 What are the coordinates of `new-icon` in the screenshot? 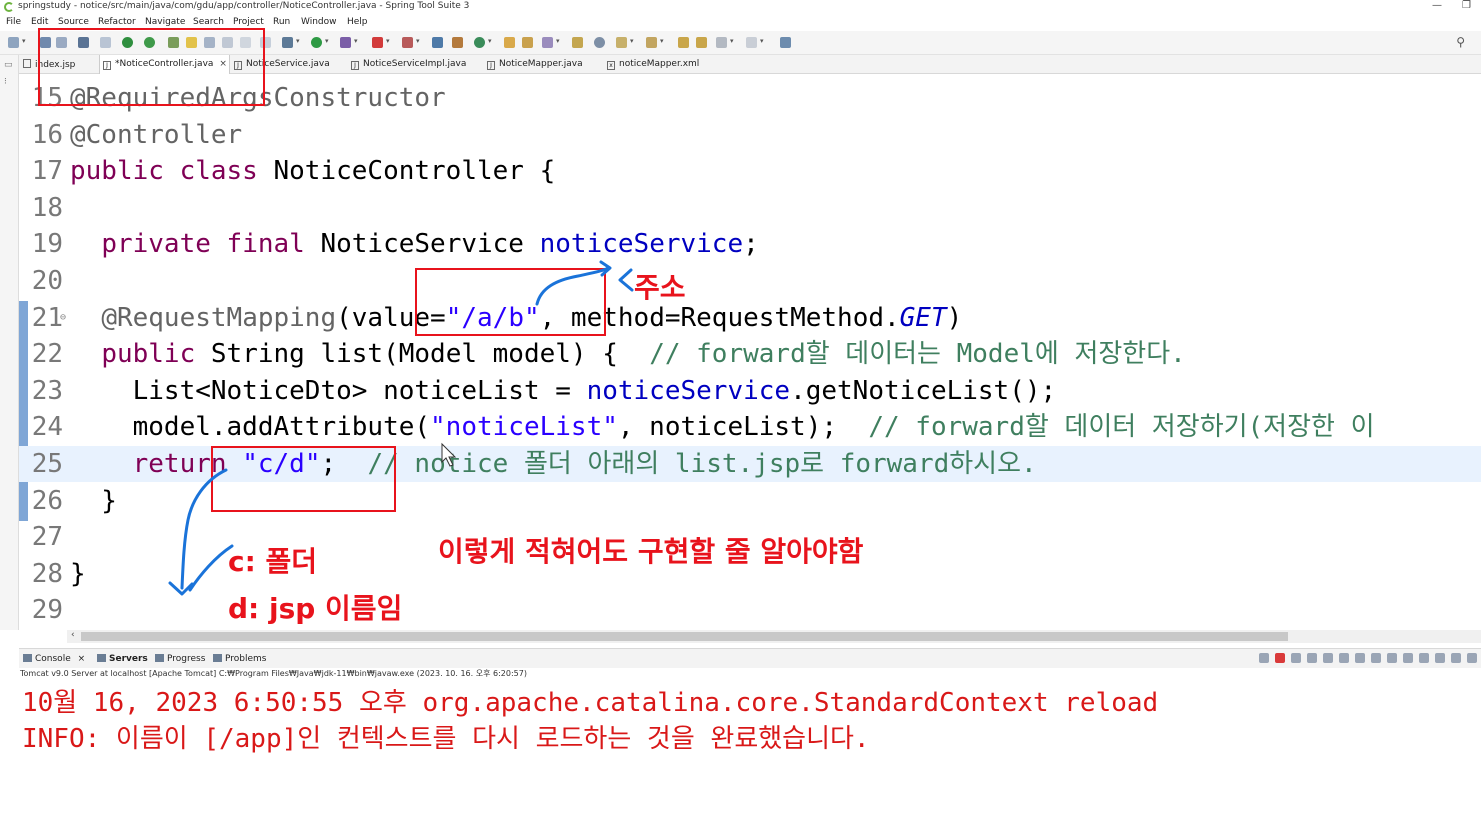 It's located at (13, 42).